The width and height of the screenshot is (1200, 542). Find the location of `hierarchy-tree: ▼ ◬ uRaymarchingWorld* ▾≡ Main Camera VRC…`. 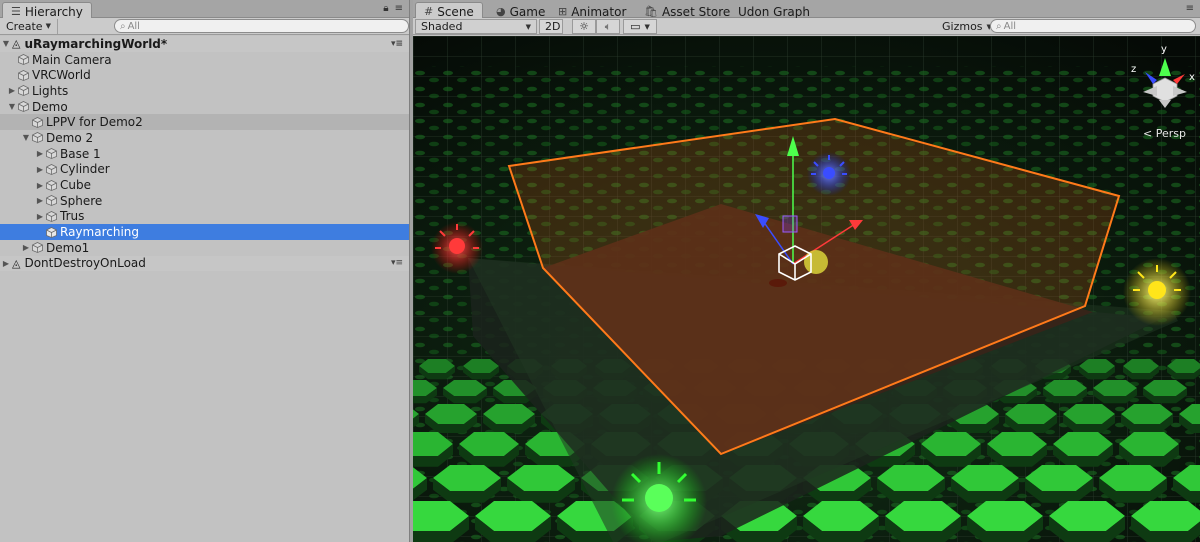

hierarchy-tree: ▼ ◬ uRaymarchingWorld* ▾≡ Main Camera VRC… is located at coordinates (204, 154).